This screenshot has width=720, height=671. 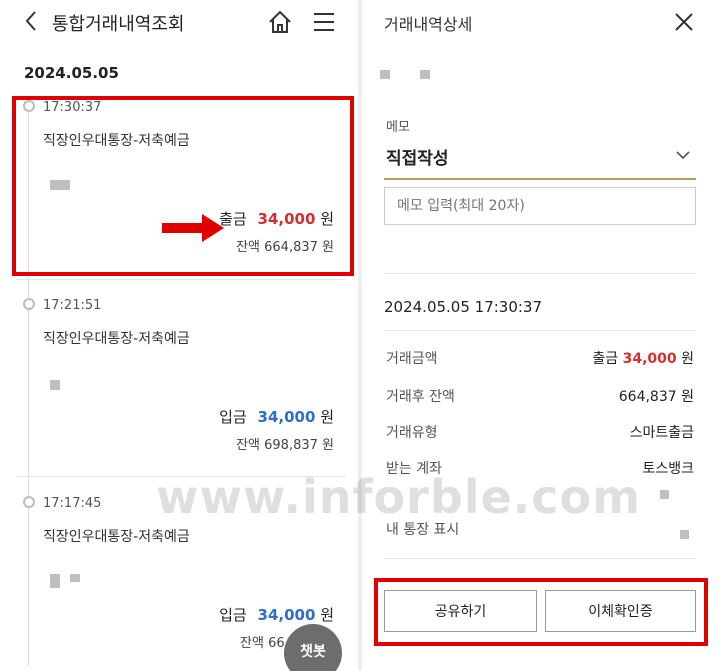 What do you see at coordinates (291, 445) in the screenshot?
I see `balance-value: 698,837` at bounding box center [291, 445].